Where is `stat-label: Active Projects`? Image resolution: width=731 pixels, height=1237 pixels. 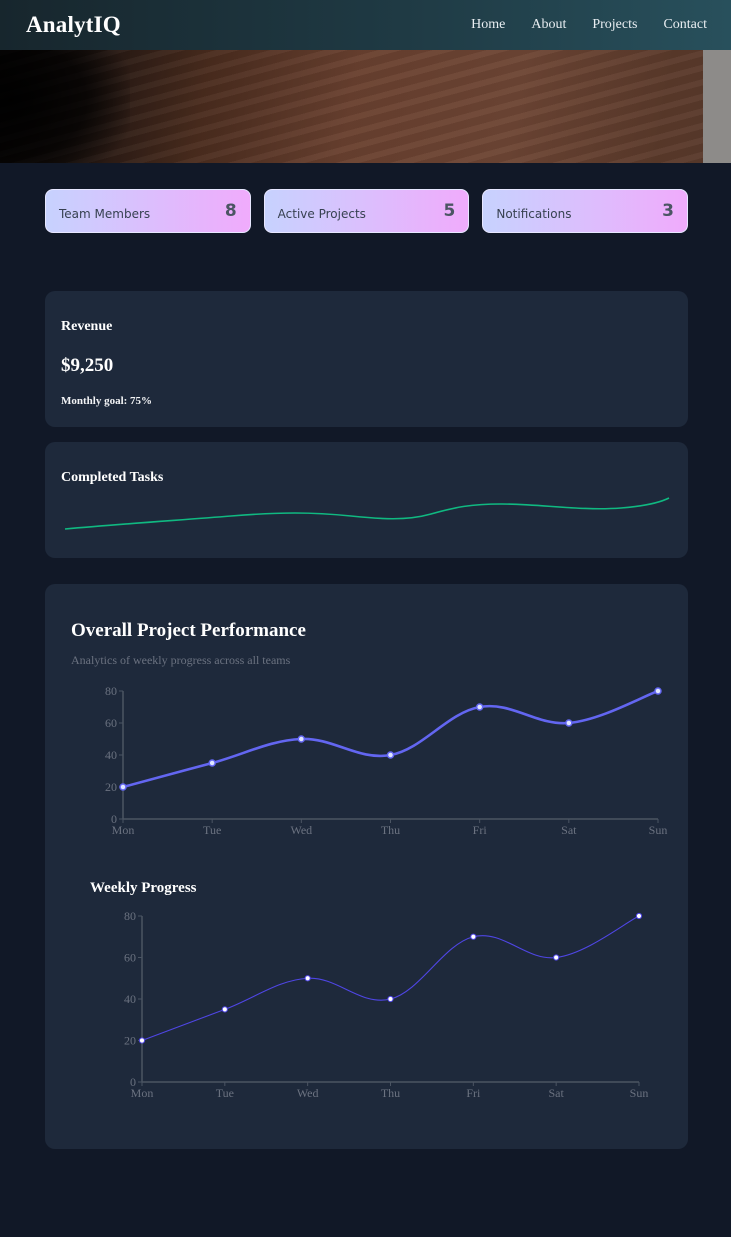
stat-label: Active Projects is located at coordinates (321, 214).